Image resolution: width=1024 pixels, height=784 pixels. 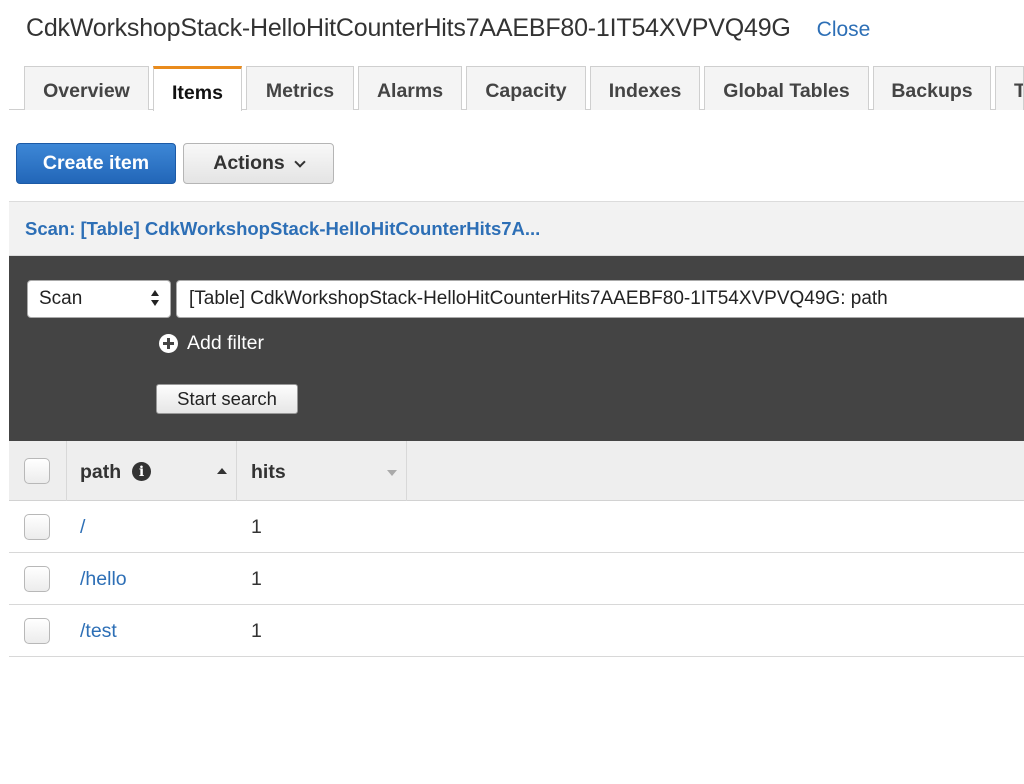 What do you see at coordinates (155, 299) in the screenshot?
I see `select-arrows-icon` at bounding box center [155, 299].